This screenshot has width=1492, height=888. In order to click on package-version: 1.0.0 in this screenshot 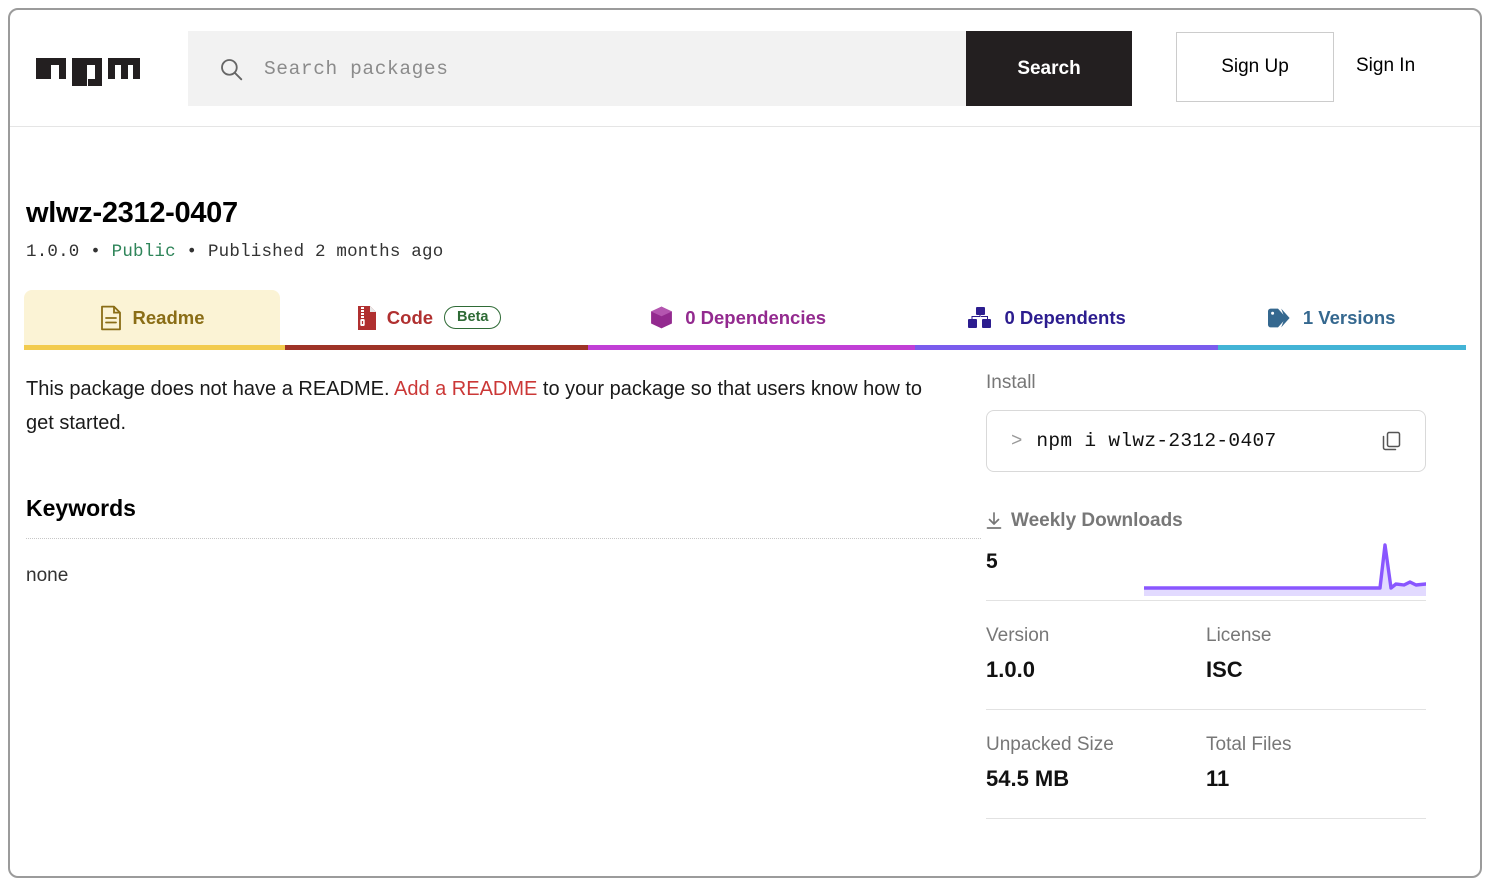, I will do `click(53, 252)`.